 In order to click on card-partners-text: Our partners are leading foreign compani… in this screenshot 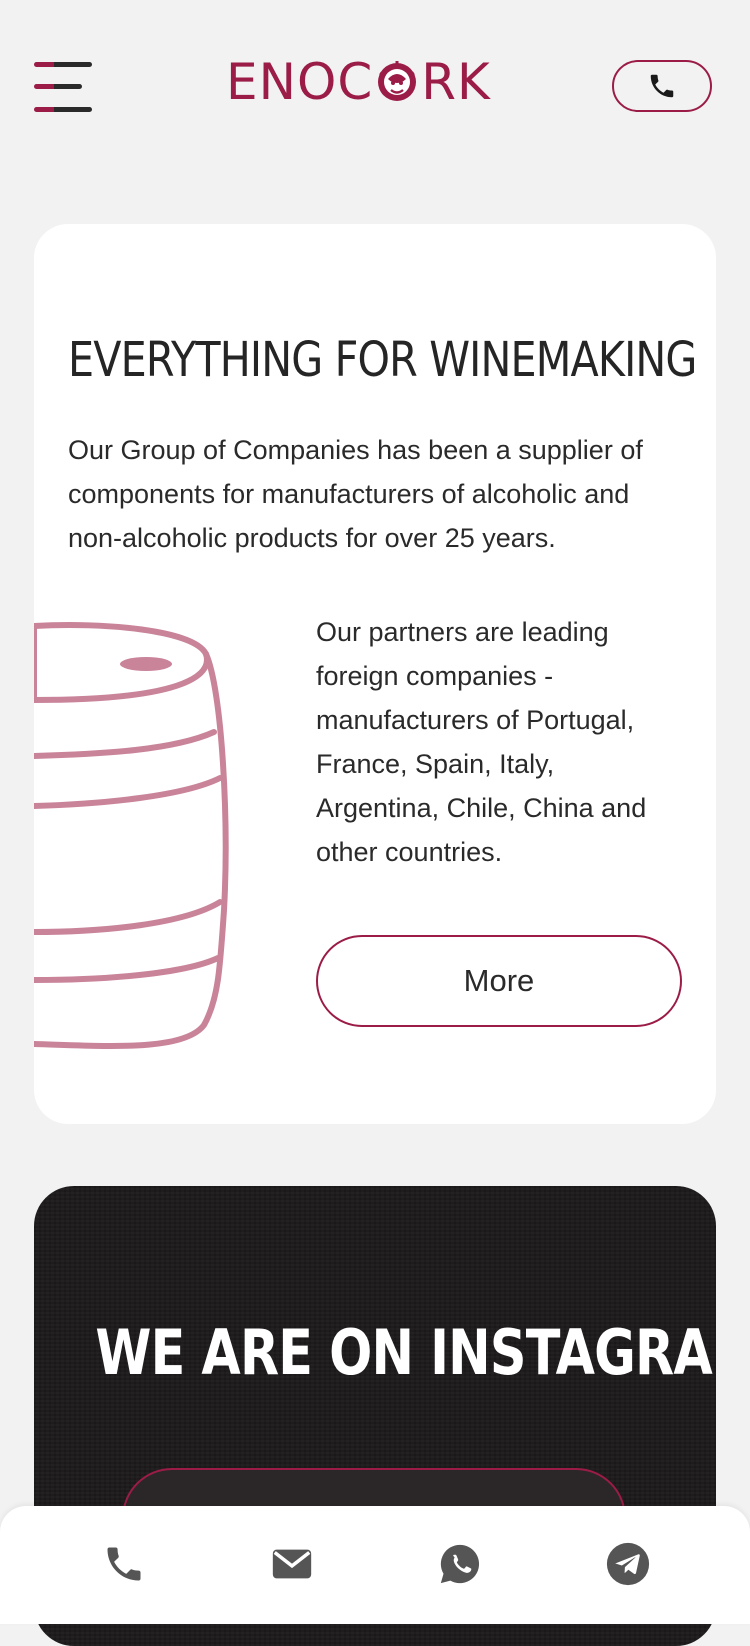, I will do `click(481, 742)`.